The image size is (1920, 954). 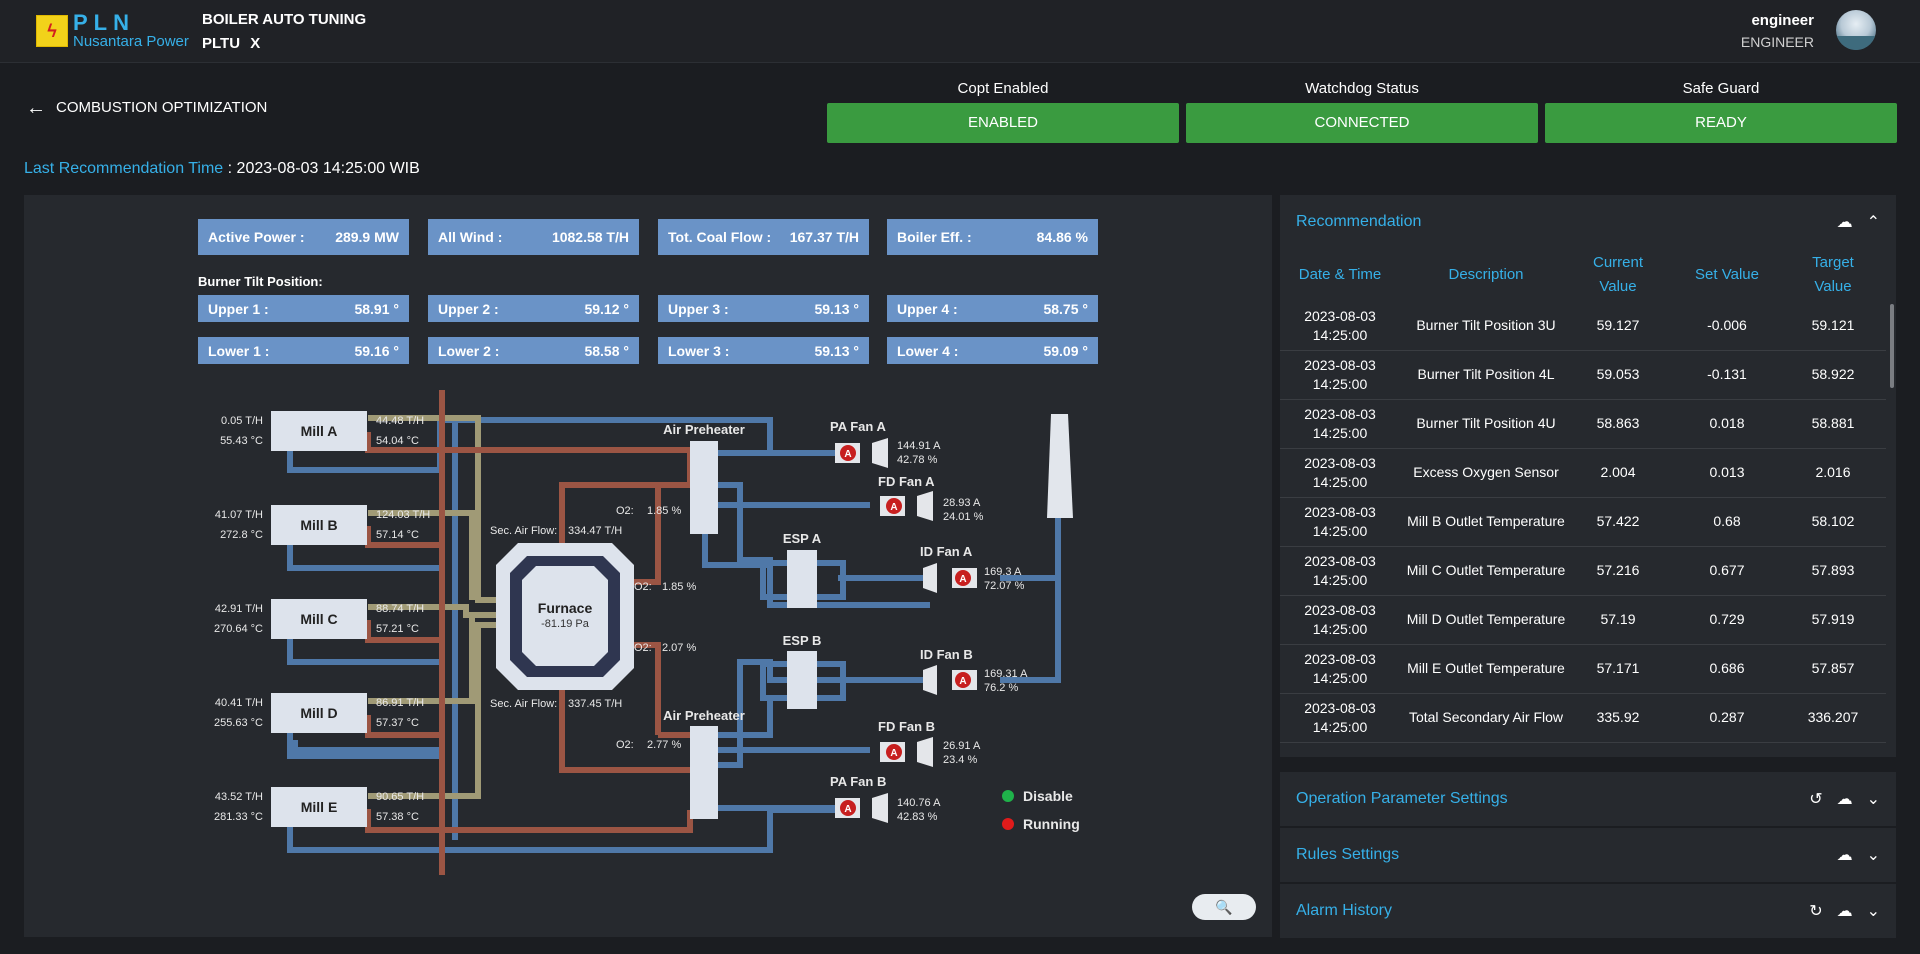 What do you see at coordinates (1833, 570) in the screenshot?
I see `cell-target: 57.893` at bounding box center [1833, 570].